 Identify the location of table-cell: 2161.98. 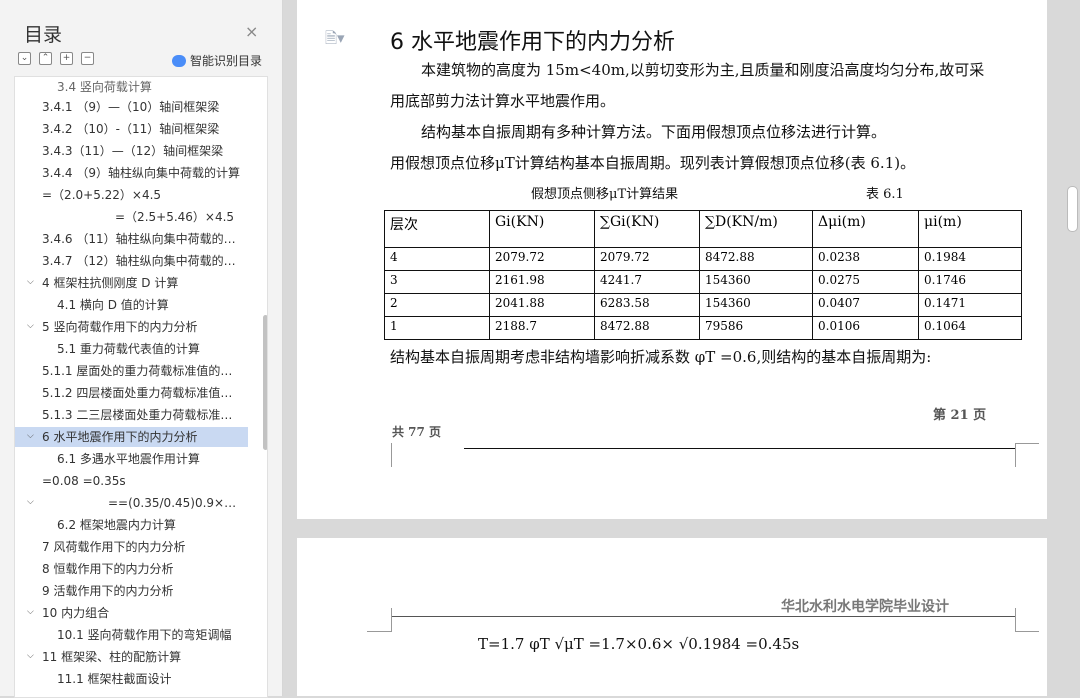
(542, 282).